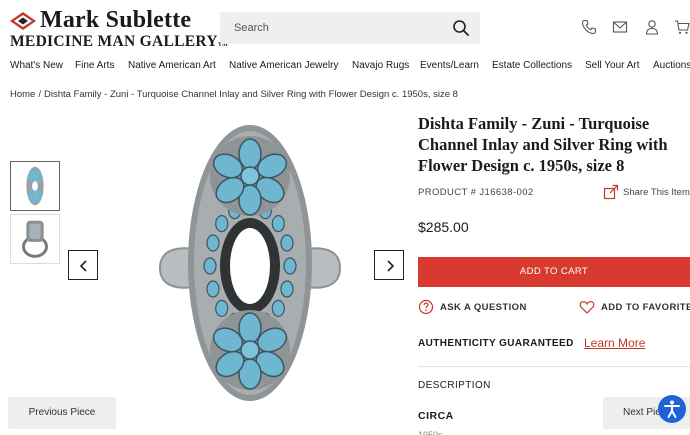  I want to click on nav-item-native-american-jewelry: Native American Jewelry, so click(283, 65).